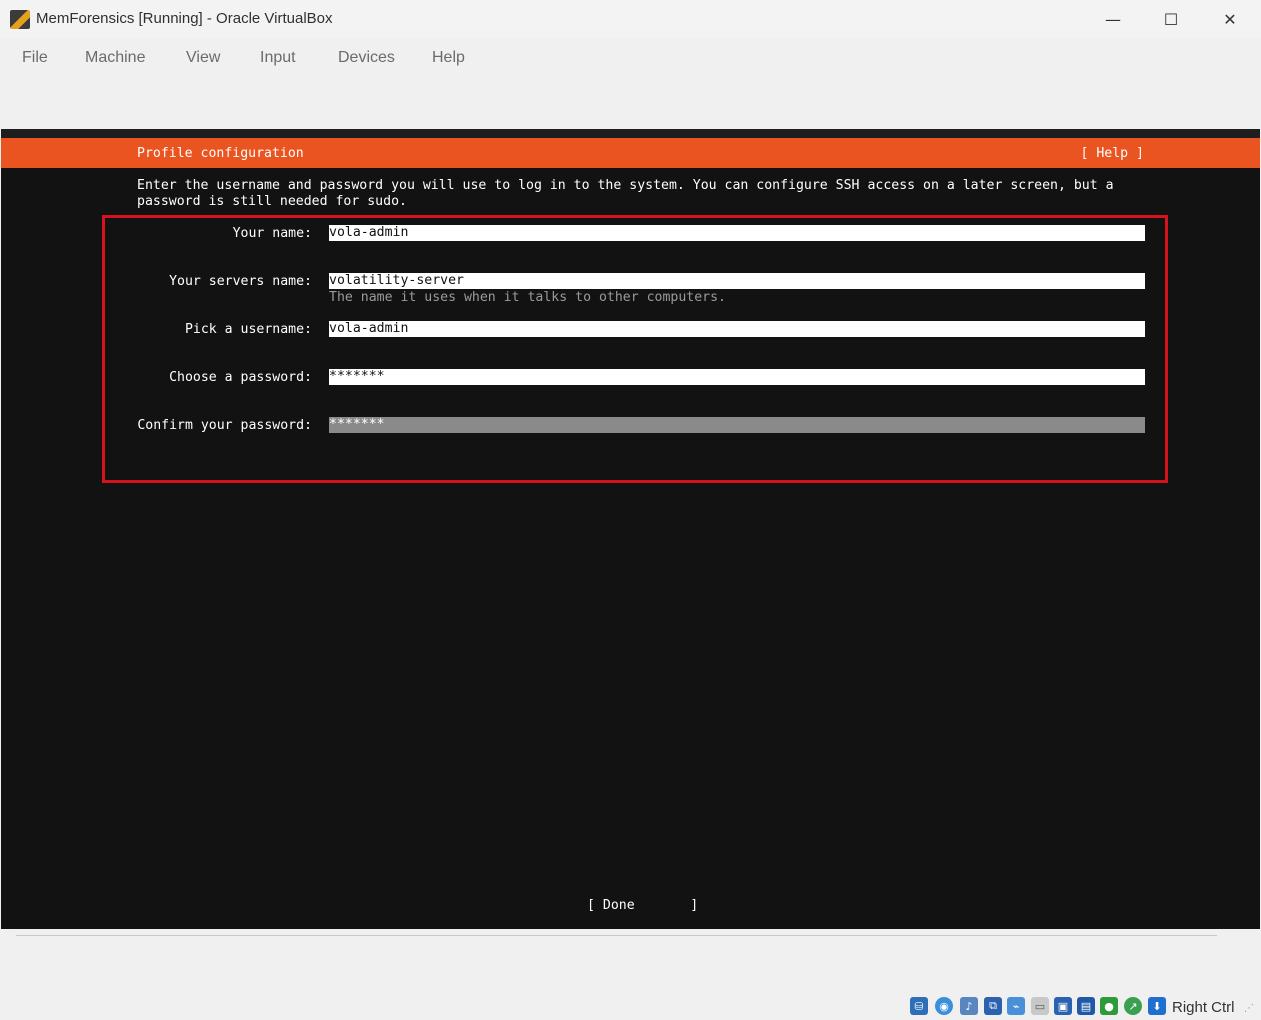  I want to click on video-capture-icon: ▤, so click(1086, 1006).